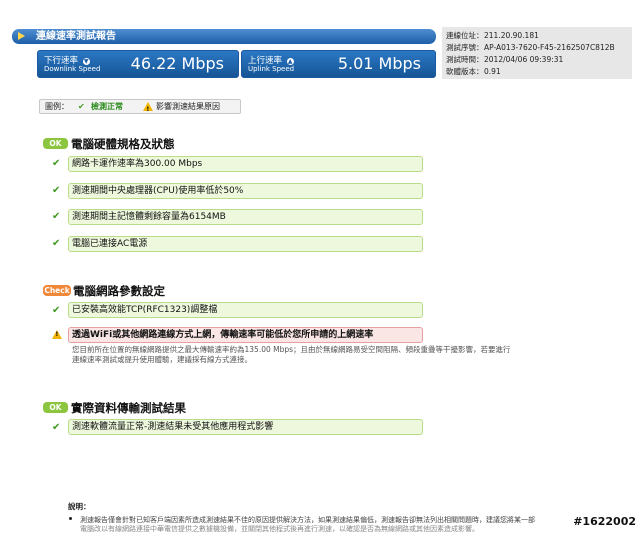  What do you see at coordinates (123, 144) in the screenshot?
I see `section-title-hardware: 電腦硬體規格及狀態` at bounding box center [123, 144].